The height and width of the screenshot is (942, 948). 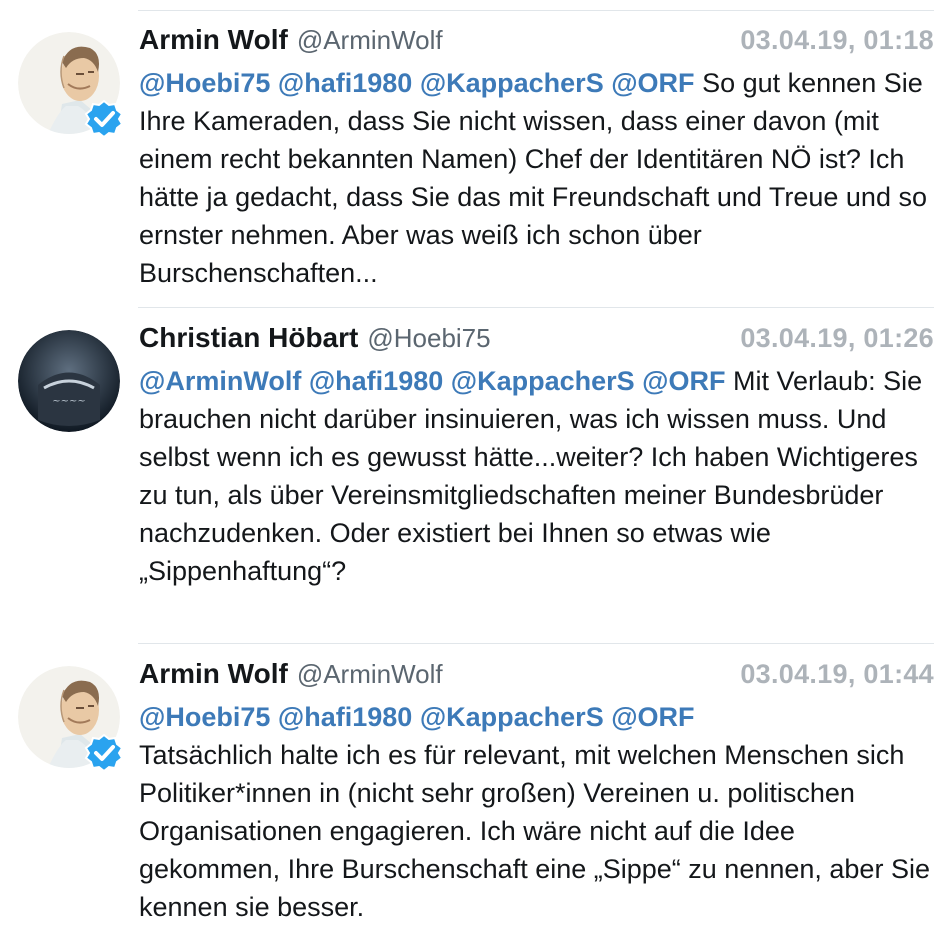 I want to click on author-name: Christian Höbart, so click(x=248, y=338).